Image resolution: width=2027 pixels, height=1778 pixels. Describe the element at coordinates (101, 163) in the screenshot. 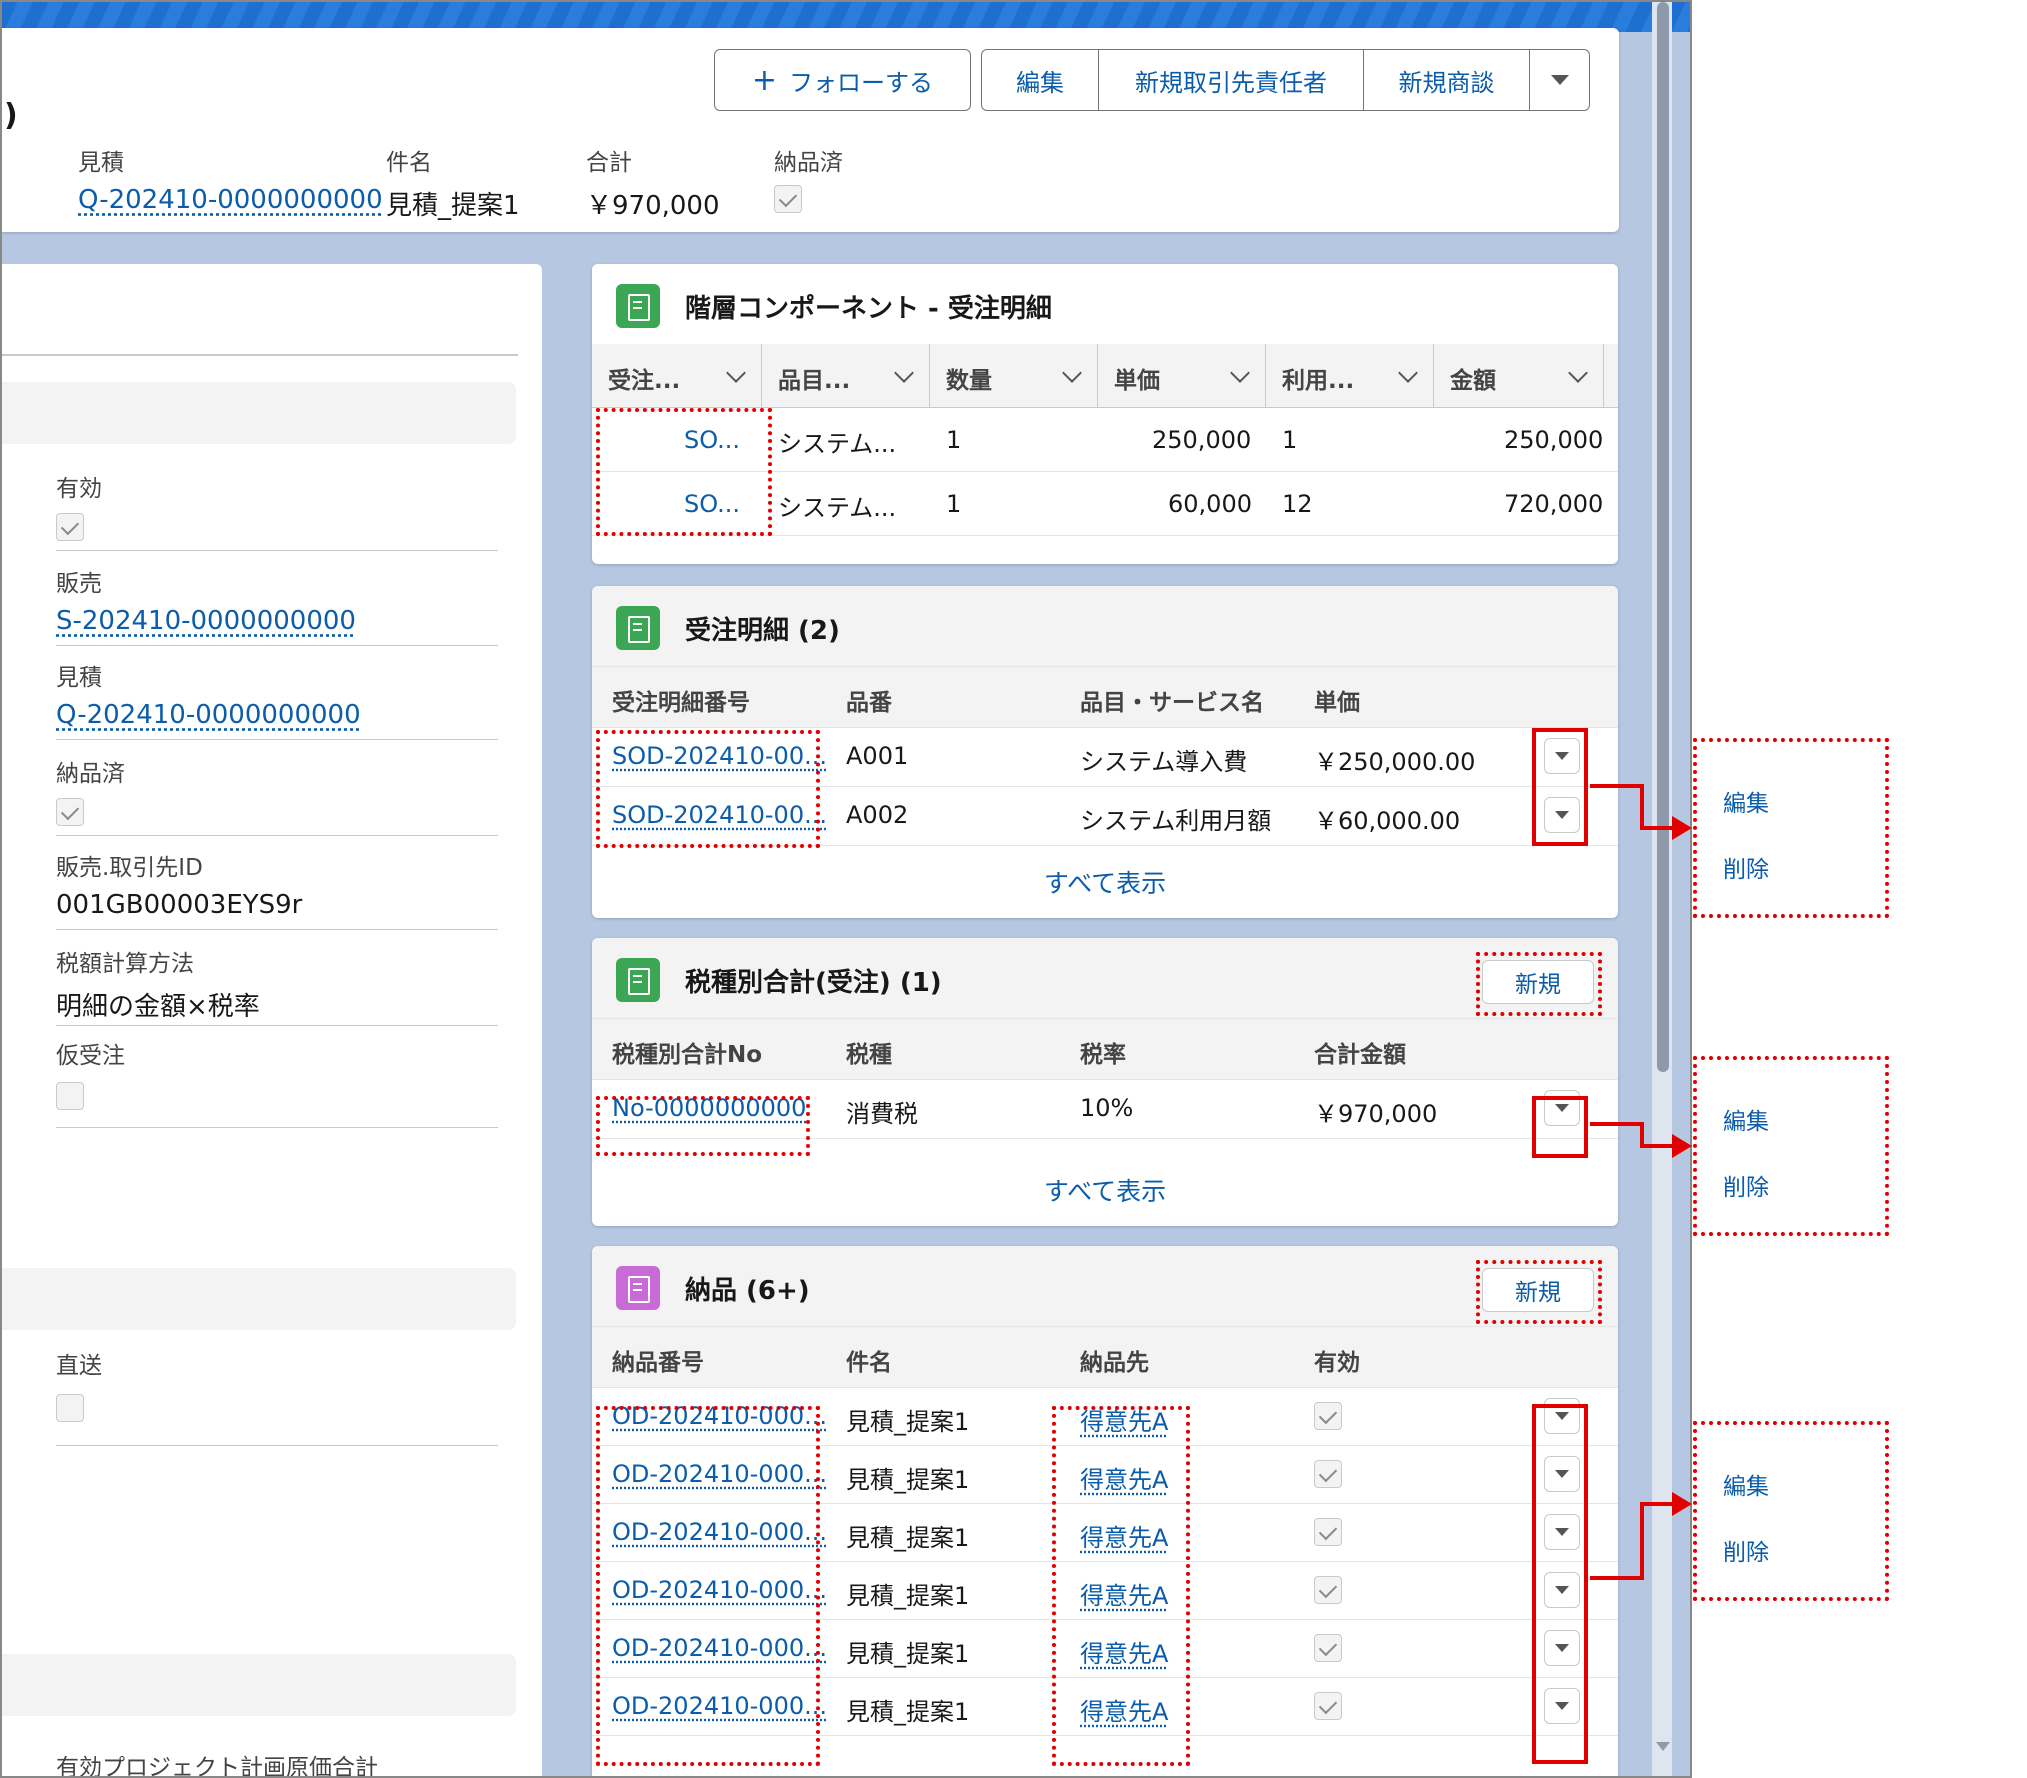

I see `field-label: 見積` at that location.